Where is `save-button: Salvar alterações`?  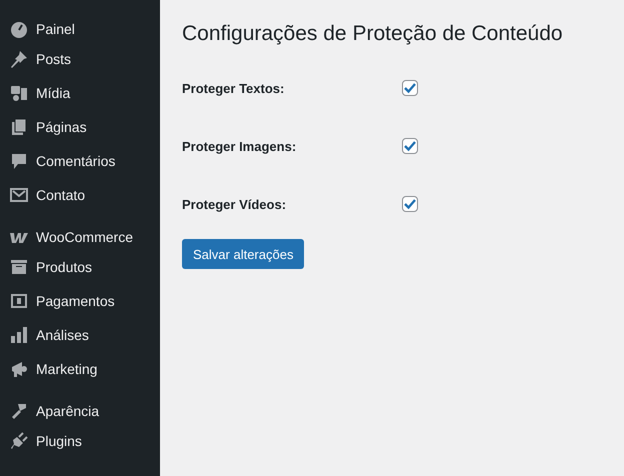
save-button: Salvar alterações is located at coordinates (243, 254).